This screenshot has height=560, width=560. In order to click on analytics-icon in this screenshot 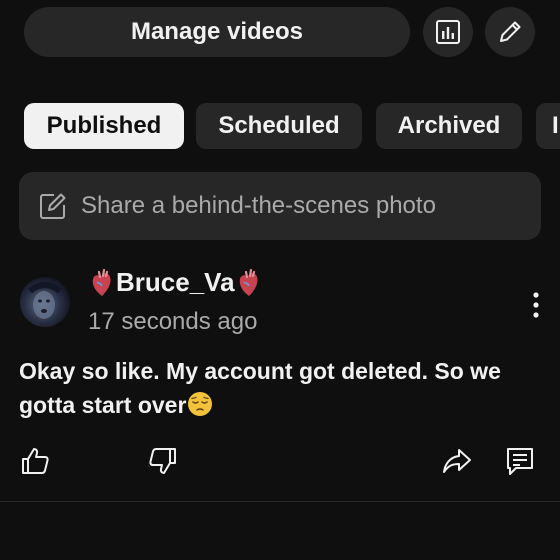, I will do `click(448, 32)`.